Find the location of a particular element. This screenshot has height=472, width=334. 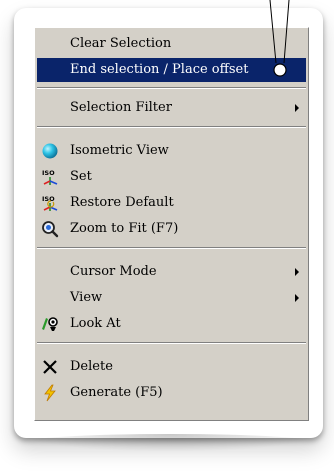

menu-item-label: Zoom to Fit (F7) is located at coordinates (124, 228).